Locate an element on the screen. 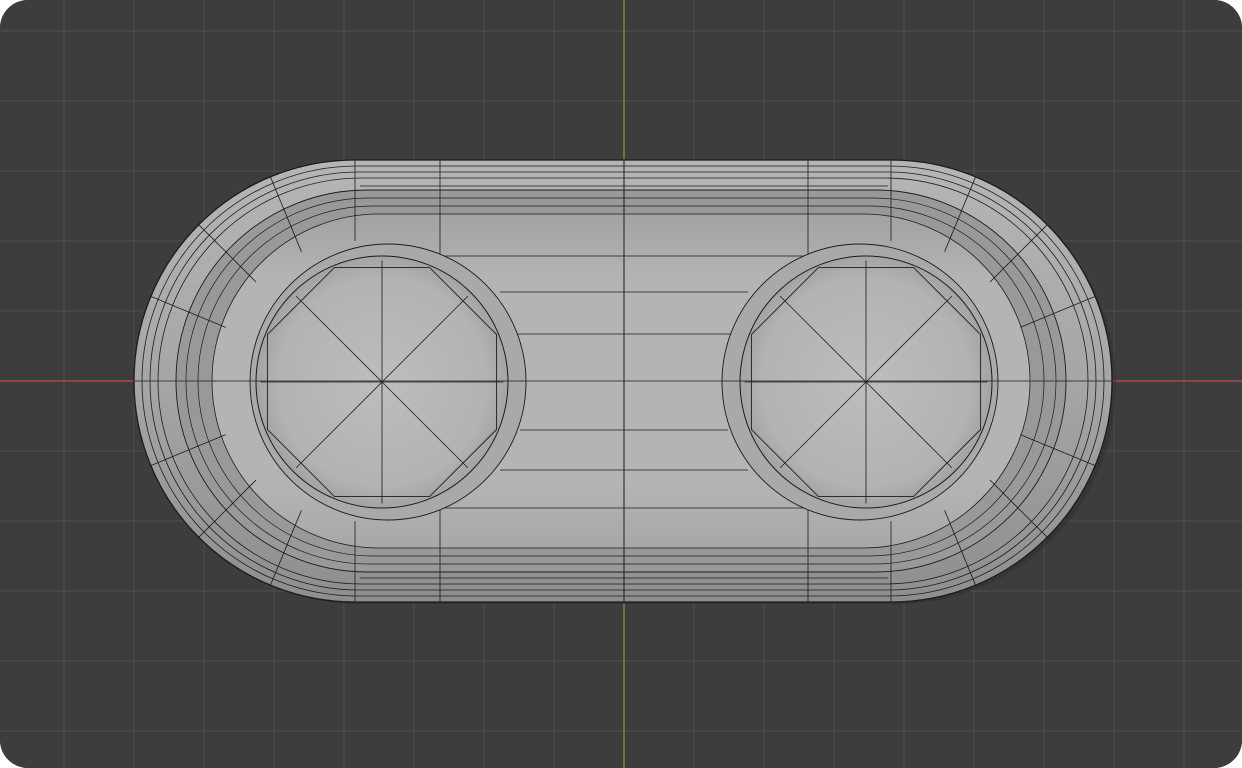 The height and width of the screenshot is (768, 1242). left-circular-well is located at coordinates (388, 382).